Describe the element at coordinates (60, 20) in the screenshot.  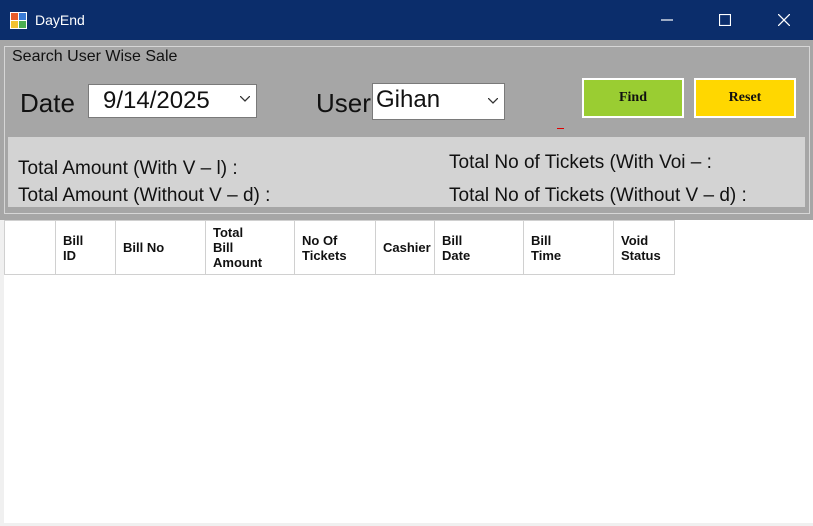
I see `window-title: DayEnd` at that location.